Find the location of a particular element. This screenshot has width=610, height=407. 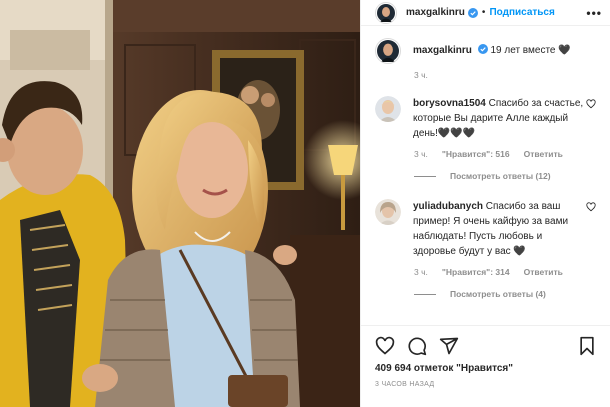

heart-icon is located at coordinates (385, 346).